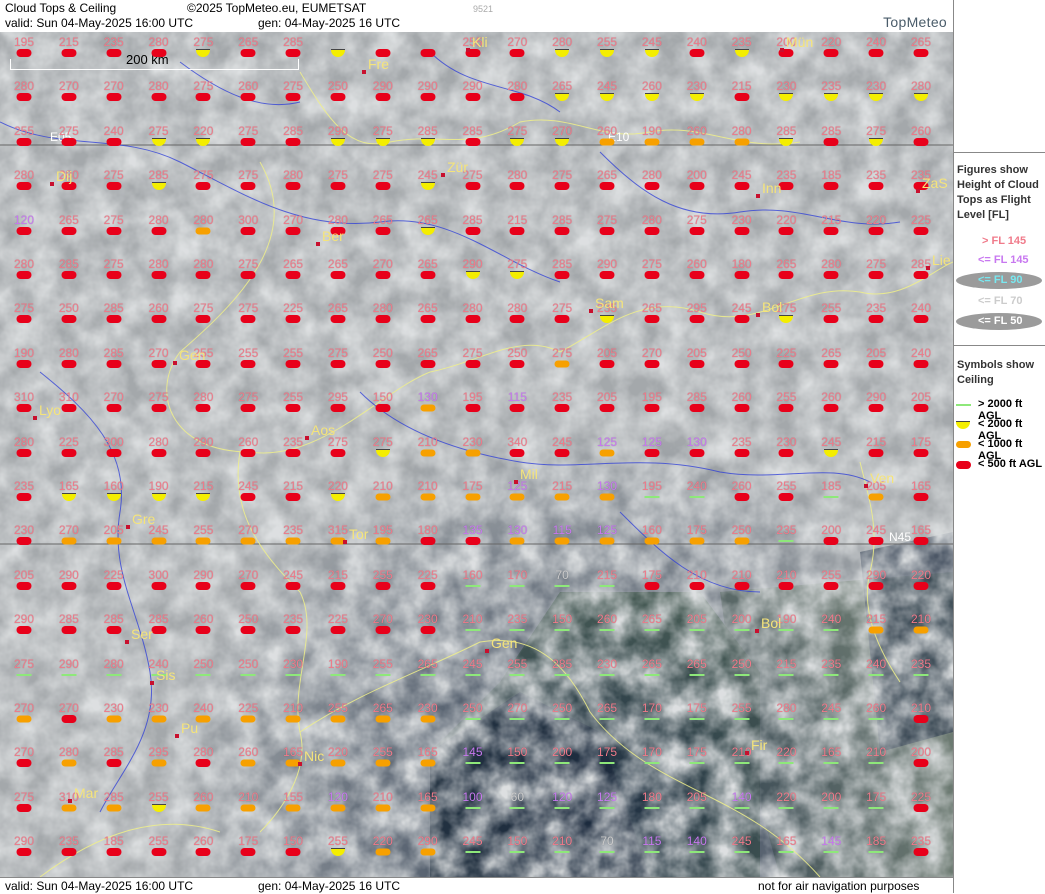  What do you see at coordinates (831, 42) in the screenshot?
I see `cloud-top-value: 220` at bounding box center [831, 42].